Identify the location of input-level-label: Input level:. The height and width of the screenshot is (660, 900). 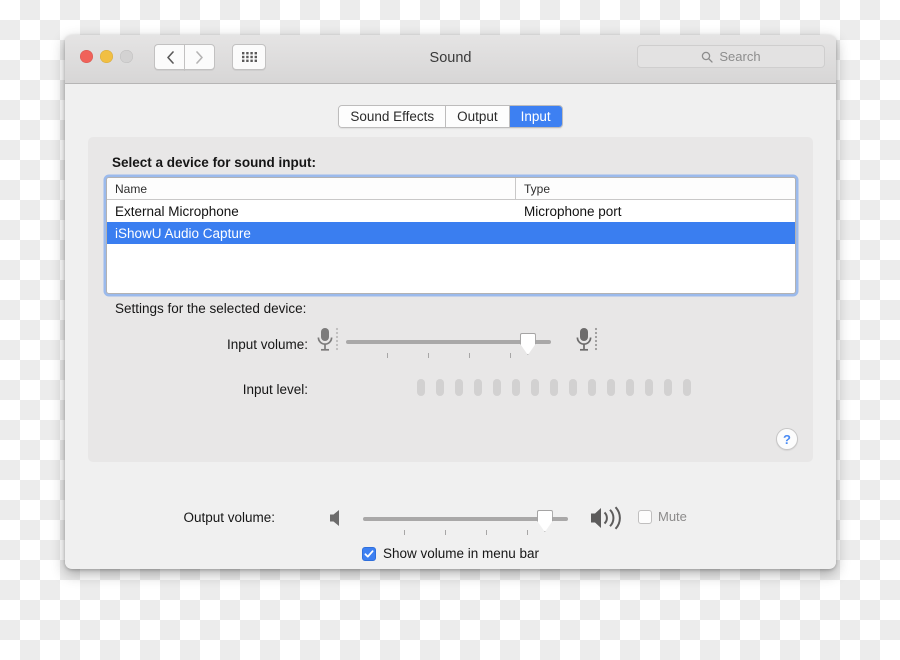
(275, 389).